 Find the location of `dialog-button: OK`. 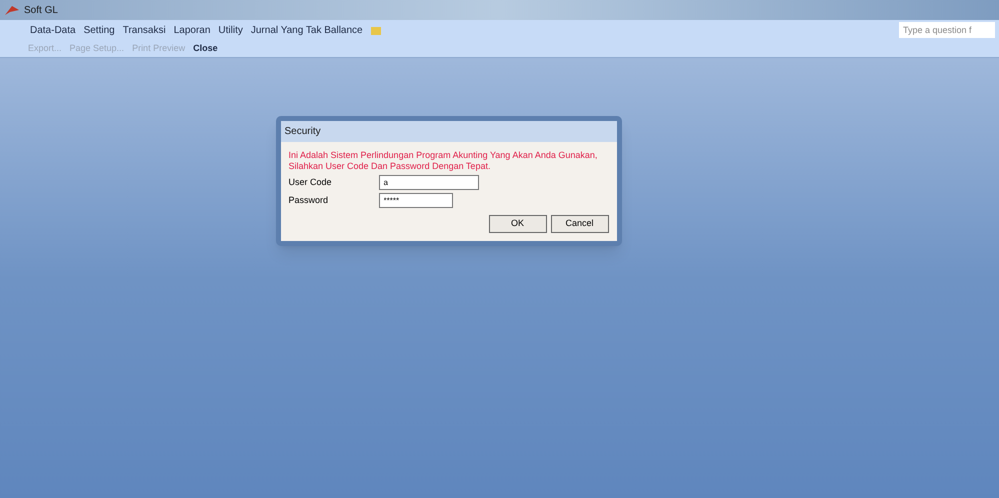

dialog-button: OK is located at coordinates (517, 224).